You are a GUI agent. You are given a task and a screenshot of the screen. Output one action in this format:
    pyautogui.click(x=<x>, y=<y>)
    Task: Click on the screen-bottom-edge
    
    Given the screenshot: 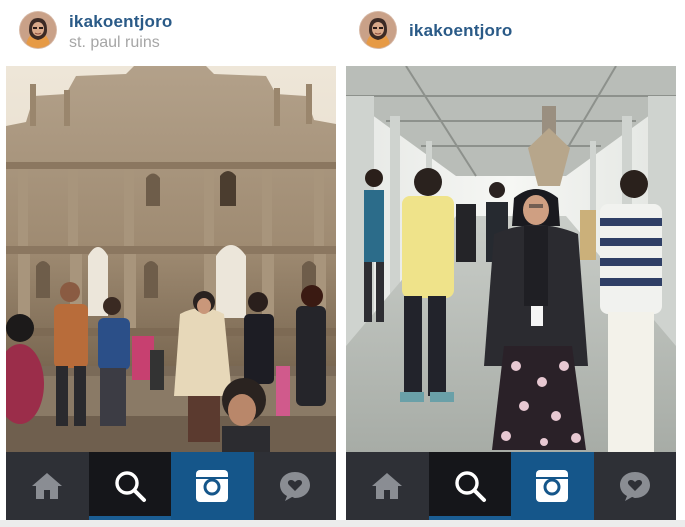 What is the action you would take?
    pyautogui.click(x=342, y=523)
    